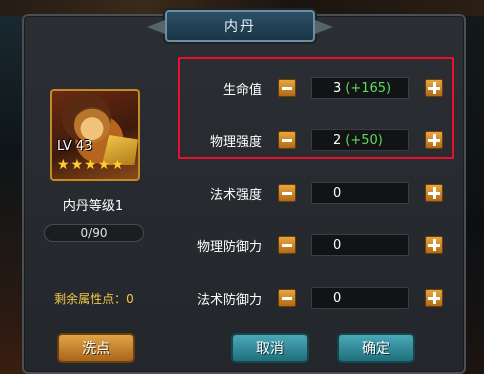 This screenshot has width=484, height=374. I want to click on hero-portrait: LV 43 ★ ★ ★ ★ ★, so click(95, 135).